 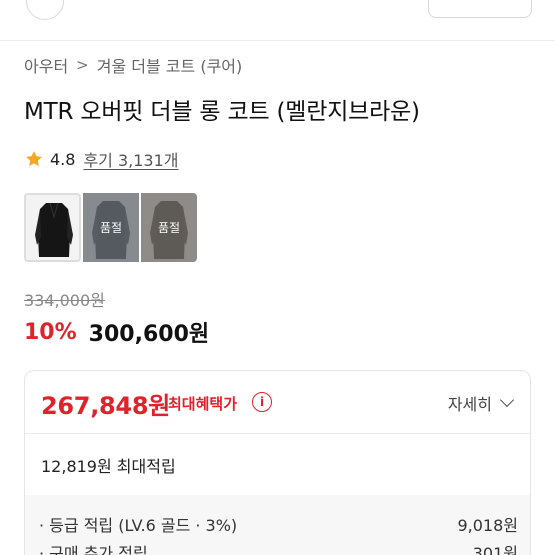 I want to click on color-option-brown: 품절, so click(x=169, y=227).